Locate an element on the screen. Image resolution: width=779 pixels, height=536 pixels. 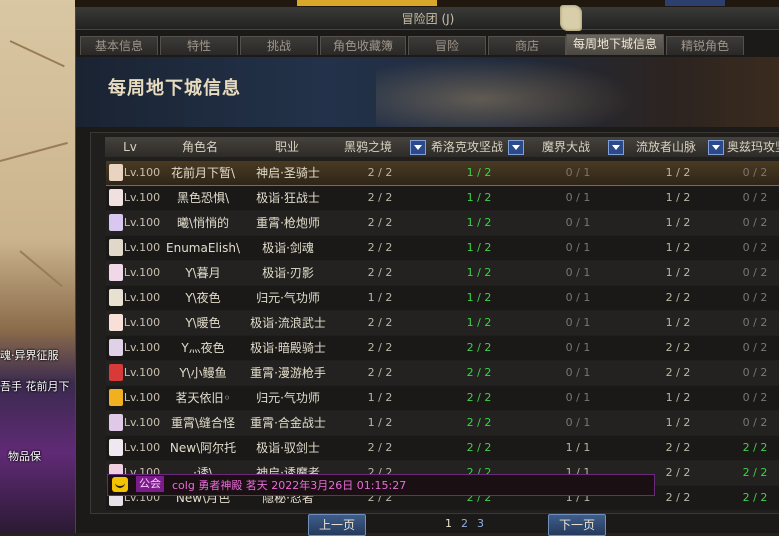
character-name: 重霄\缝合怪 is located at coordinates (203, 423).